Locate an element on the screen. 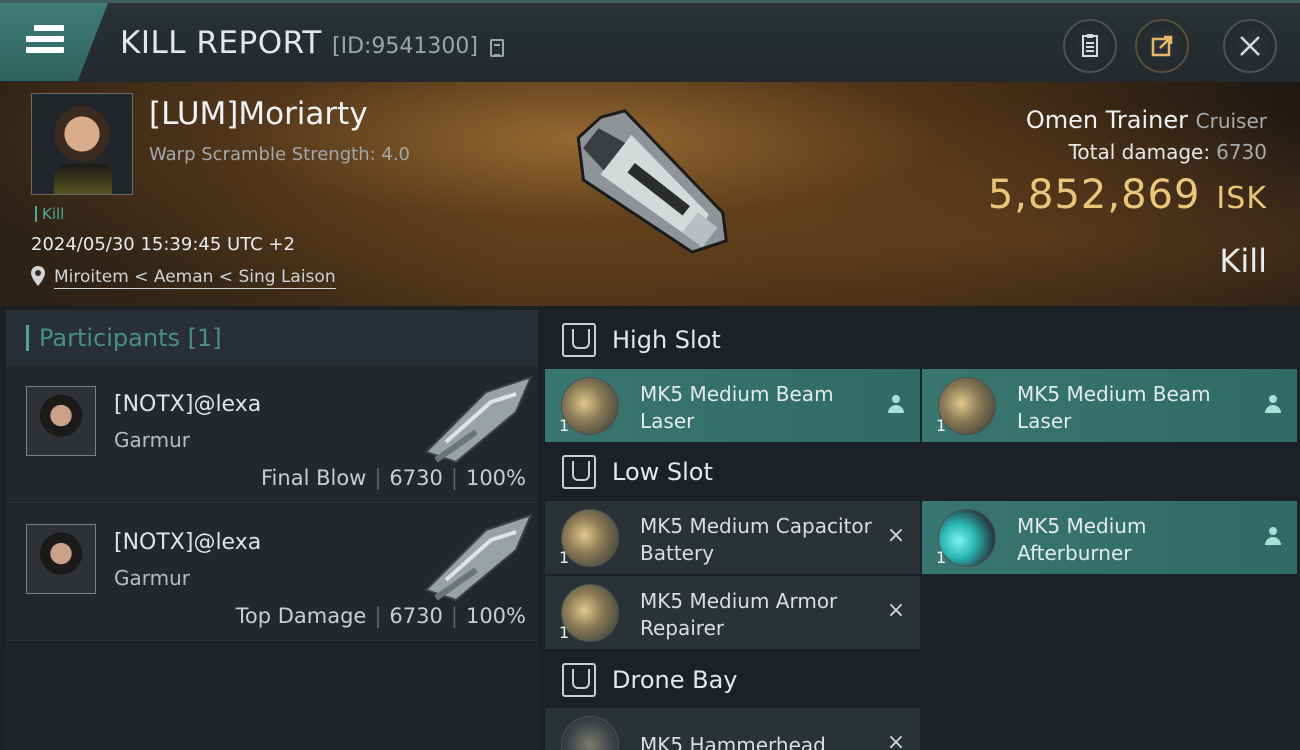 Image resolution: width=1300 pixels, height=750 pixels. drone-bay-header: Drone Bay is located at coordinates (922, 680).